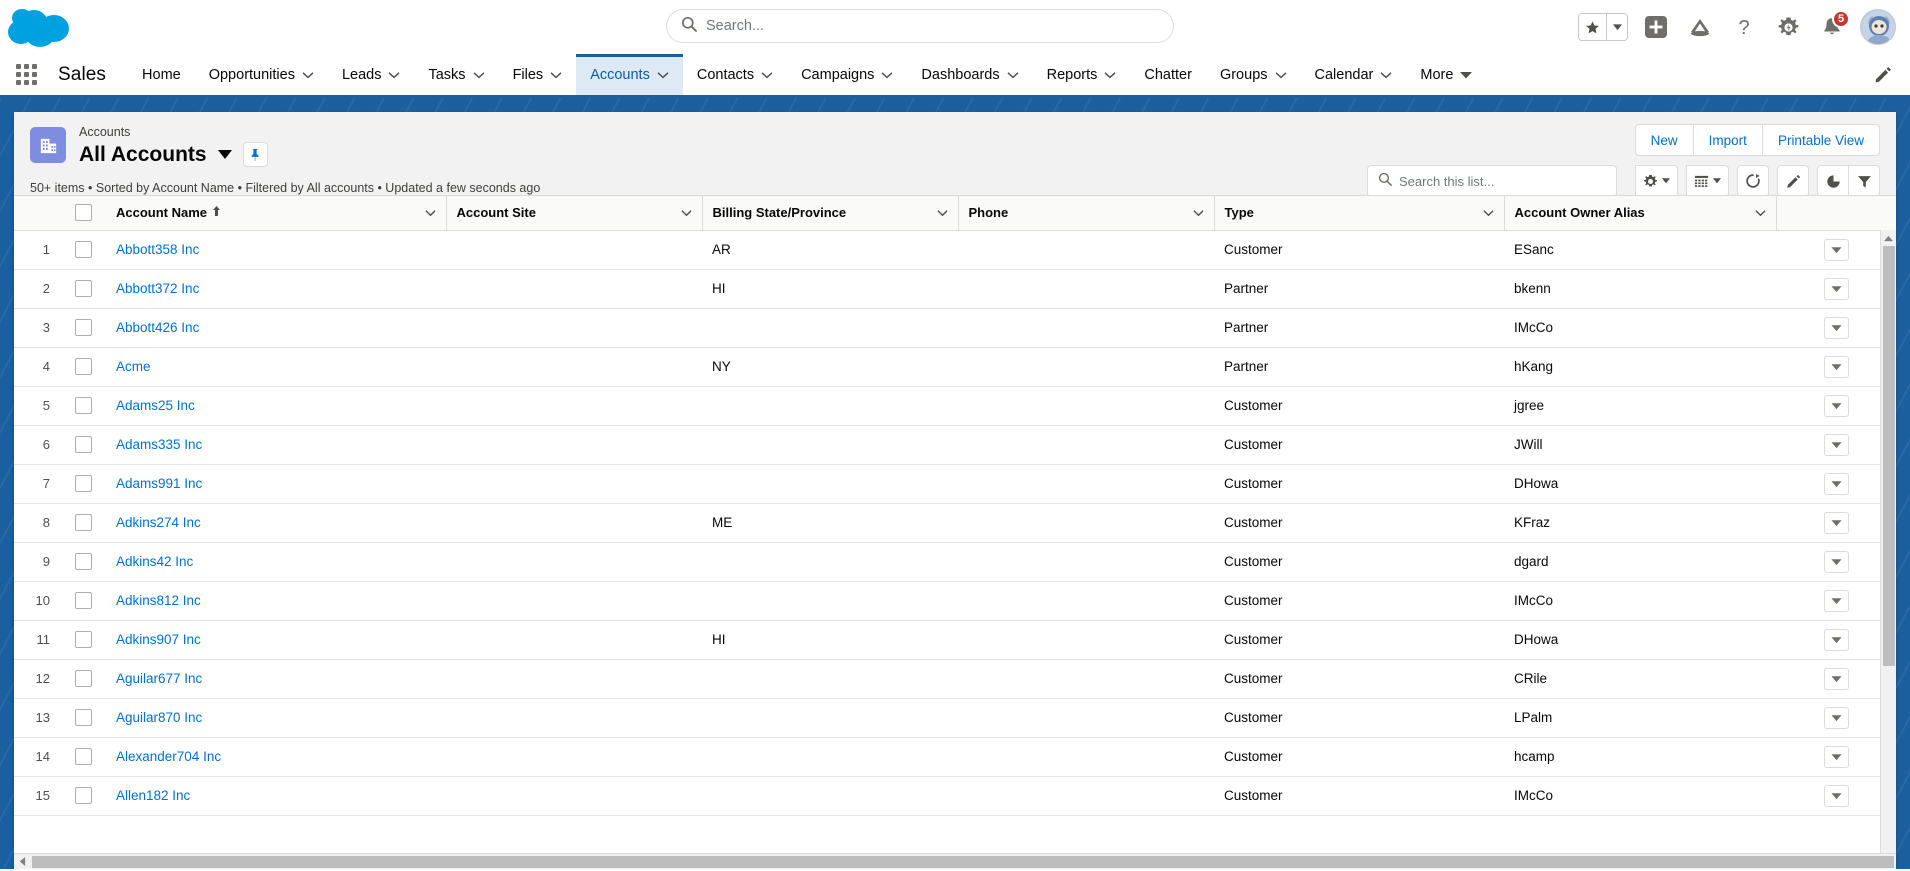 The height and width of the screenshot is (871, 1910). What do you see at coordinates (276, 757) in the screenshot?
I see `cell-account-name: Alexander704 Inc` at bounding box center [276, 757].